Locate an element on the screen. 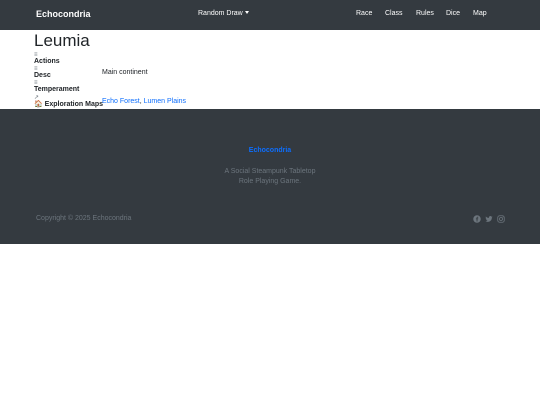 Image resolution: width=540 pixels, height=405 pixels. random-draw-dropdown: Random Draw is located at coordinates (223, 13).